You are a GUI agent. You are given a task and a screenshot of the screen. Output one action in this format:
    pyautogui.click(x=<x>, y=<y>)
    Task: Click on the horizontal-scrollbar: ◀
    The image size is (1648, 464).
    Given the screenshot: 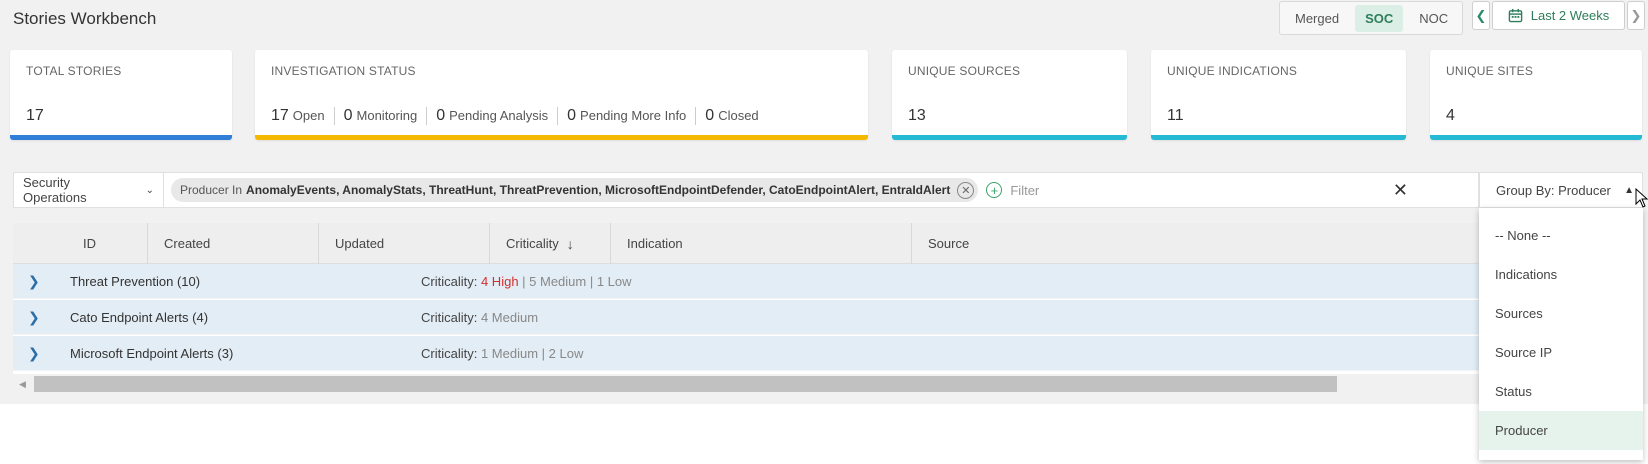 What is the action you would take?
    pyautogui.click(x=746, y=384)
    